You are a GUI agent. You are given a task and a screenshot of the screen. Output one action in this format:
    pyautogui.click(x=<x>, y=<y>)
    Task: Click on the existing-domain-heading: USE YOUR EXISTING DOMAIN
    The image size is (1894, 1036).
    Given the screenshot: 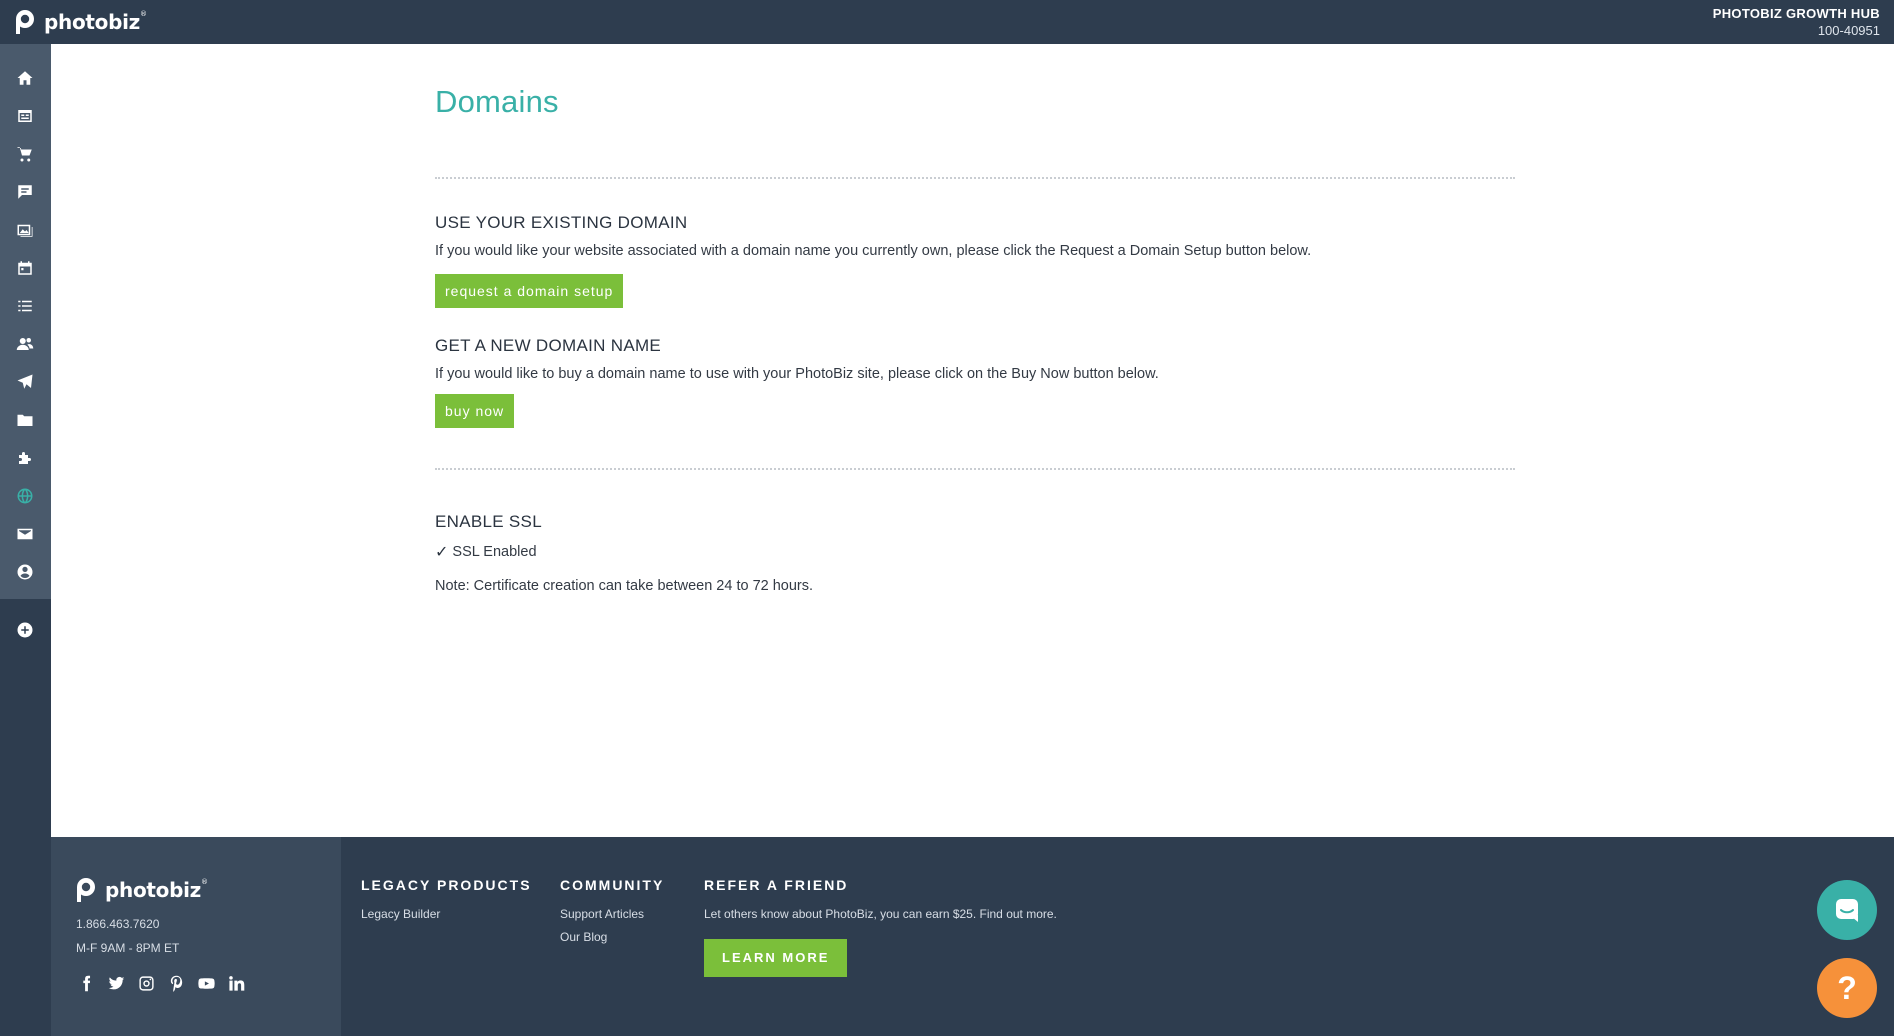 What is the action you would take?
    pyautogui.click(x=561, y=222)
    